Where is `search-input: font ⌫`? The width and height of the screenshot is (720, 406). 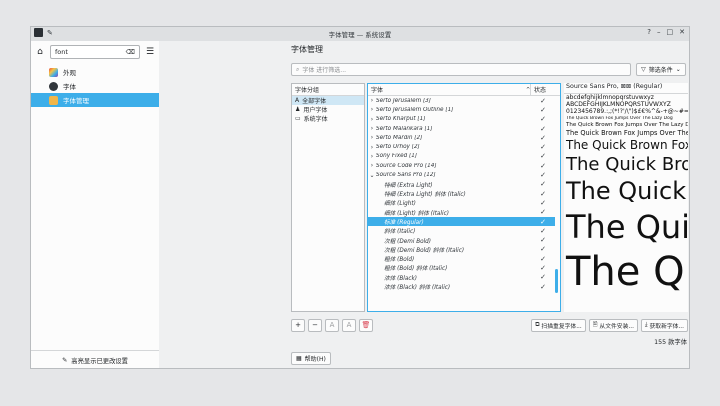
search-input: font ⌫ is located at coordinates (95, 52).